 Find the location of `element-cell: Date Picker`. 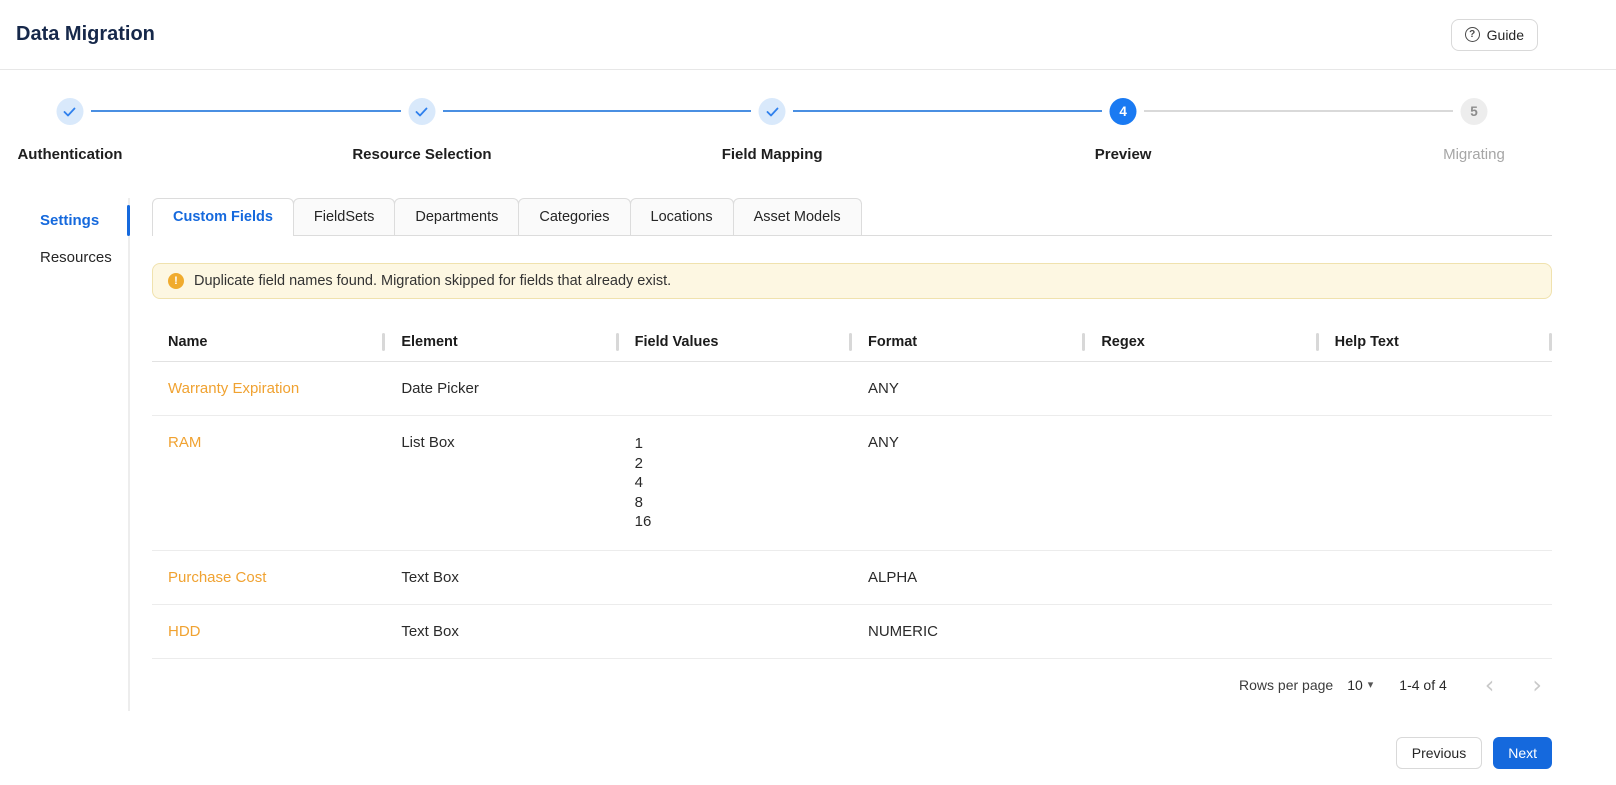

element-cell: Date Picker is located at coordinates (502, 388).